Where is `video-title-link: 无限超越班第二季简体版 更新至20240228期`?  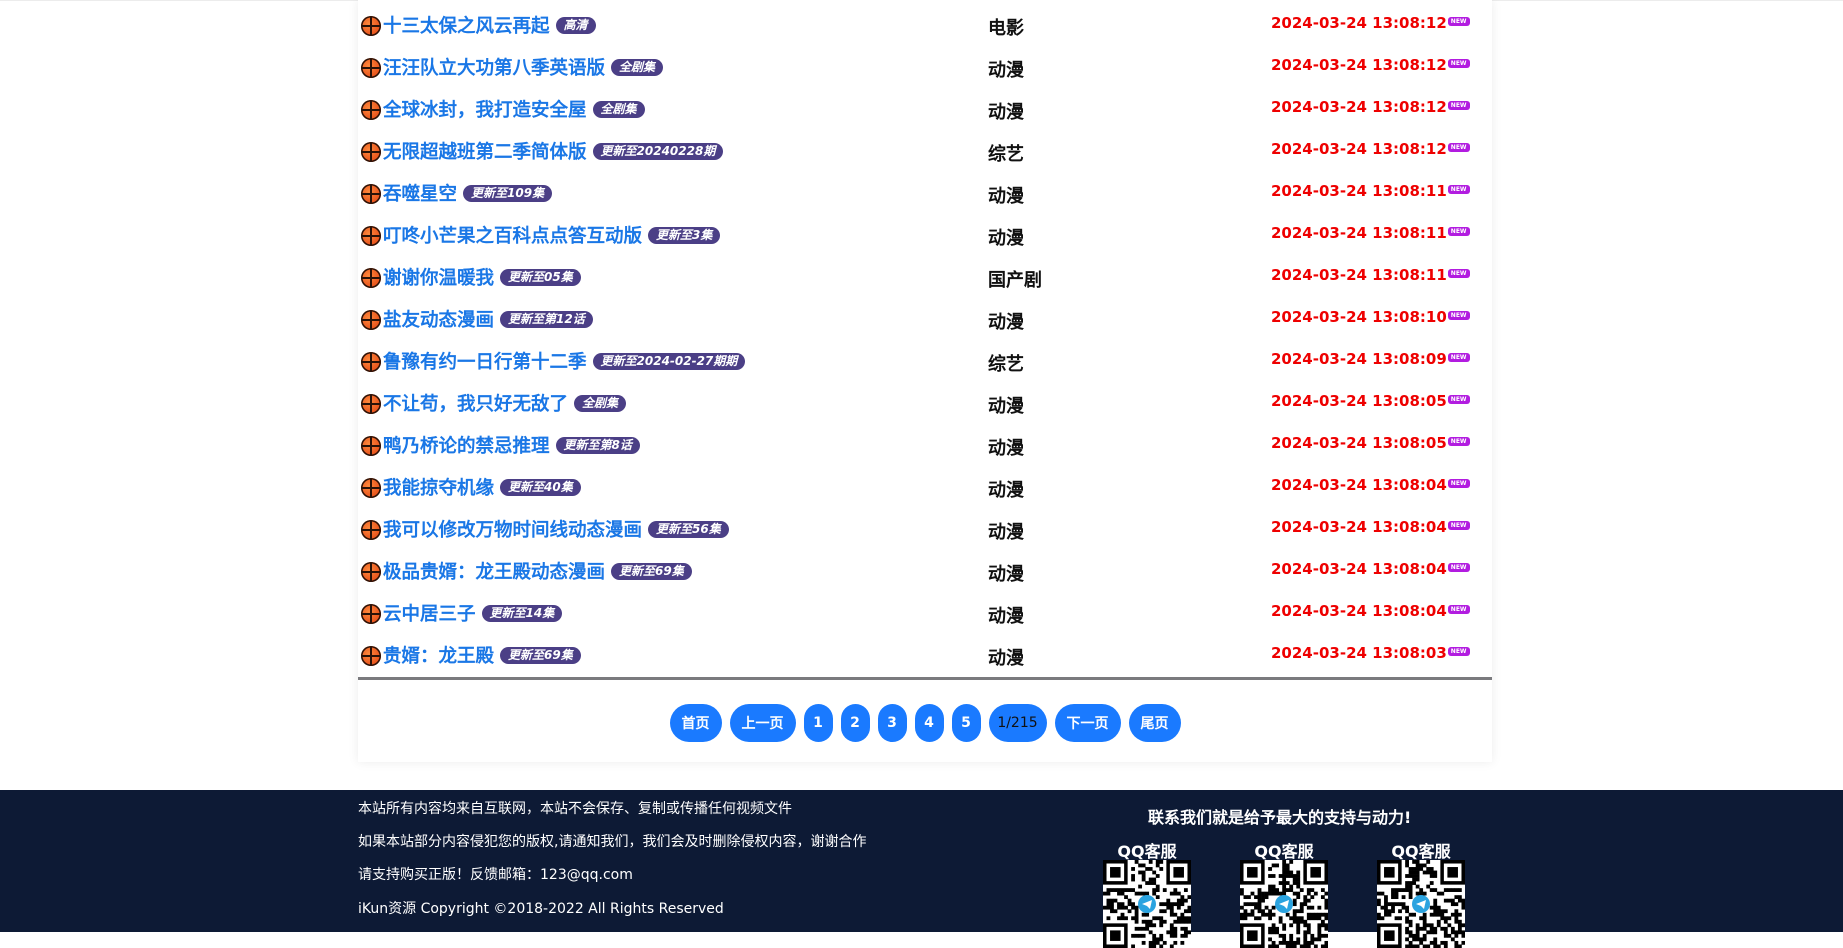
video-title-link: 无限超越班第二季简体版 更新至20240228期 is located at coordinates (553, 151).